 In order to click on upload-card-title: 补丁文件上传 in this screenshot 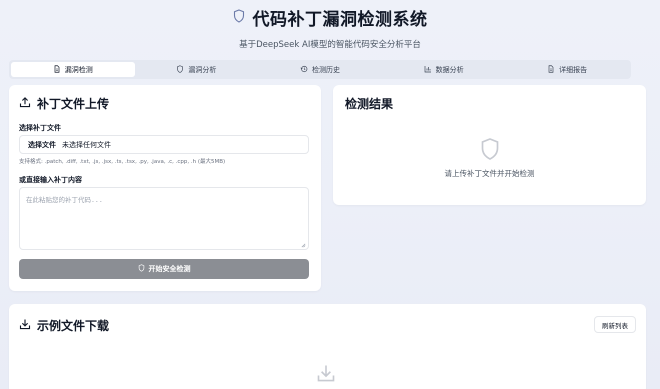, I will do `click(64, 103)`.